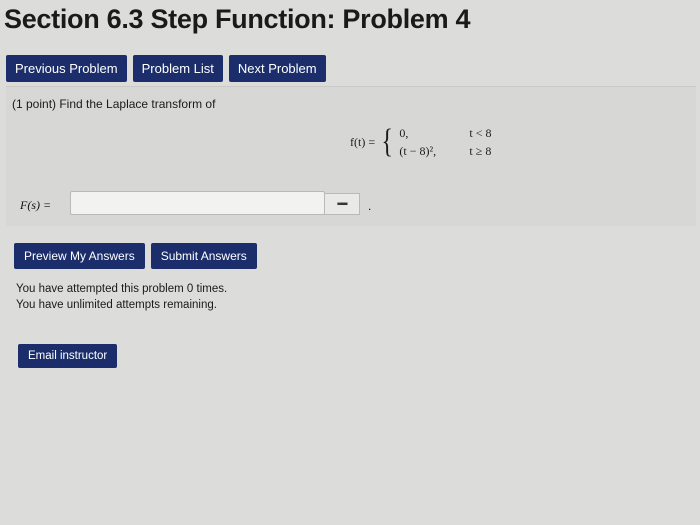 This screenshot has height=525, width=700. What do you see at coordinates (480, 150) in the screenshot?
I see `case2-condition: t ≥ 8` at bounding box center [480, 150].